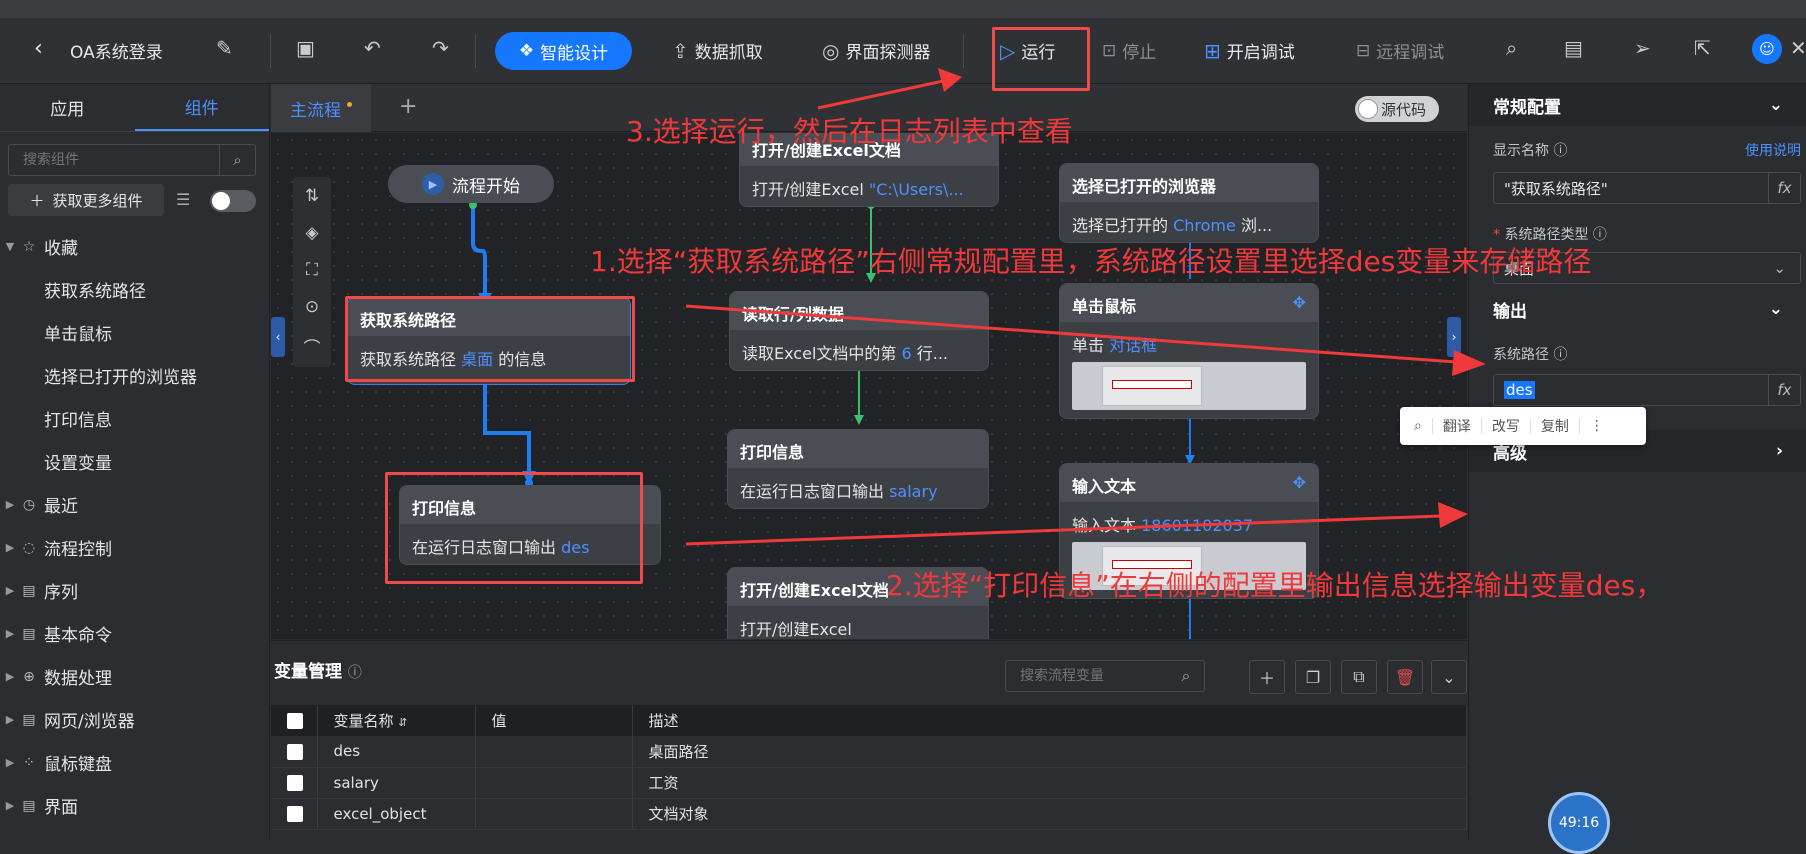 The image size is (1806, 854). What do you see at coordinates (1702, 48) in the screenshot?
I see `external-link-icon: ⇱` at bounding box center [1702, 48].